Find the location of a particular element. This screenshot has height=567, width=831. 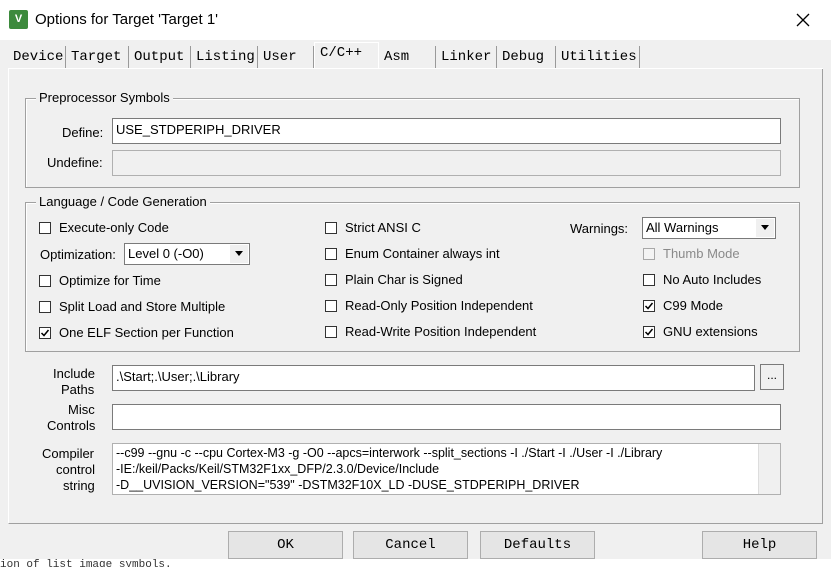

preprocessor-legend: Preprocessor Symbols is located at coordinates (104, 97).